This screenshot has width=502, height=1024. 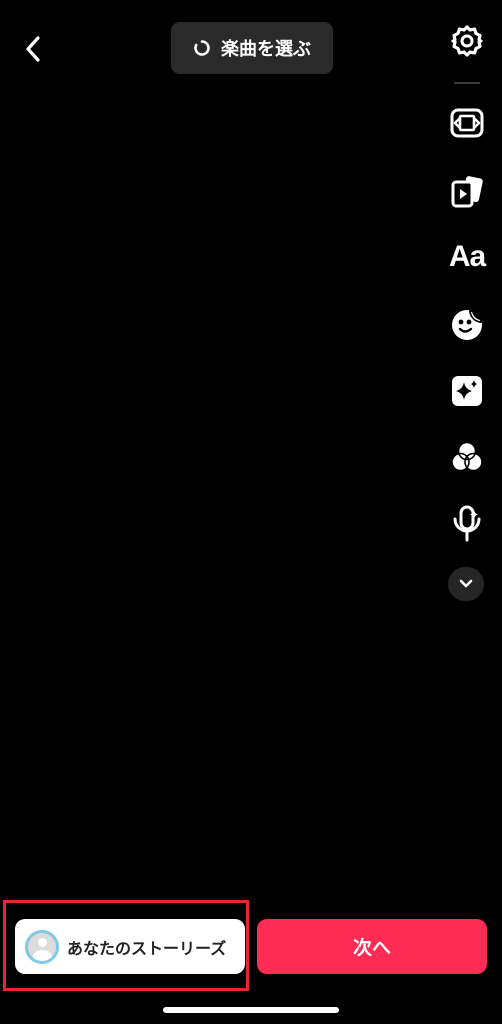 I want to click on gear-icon, so click(x=467, y=41).